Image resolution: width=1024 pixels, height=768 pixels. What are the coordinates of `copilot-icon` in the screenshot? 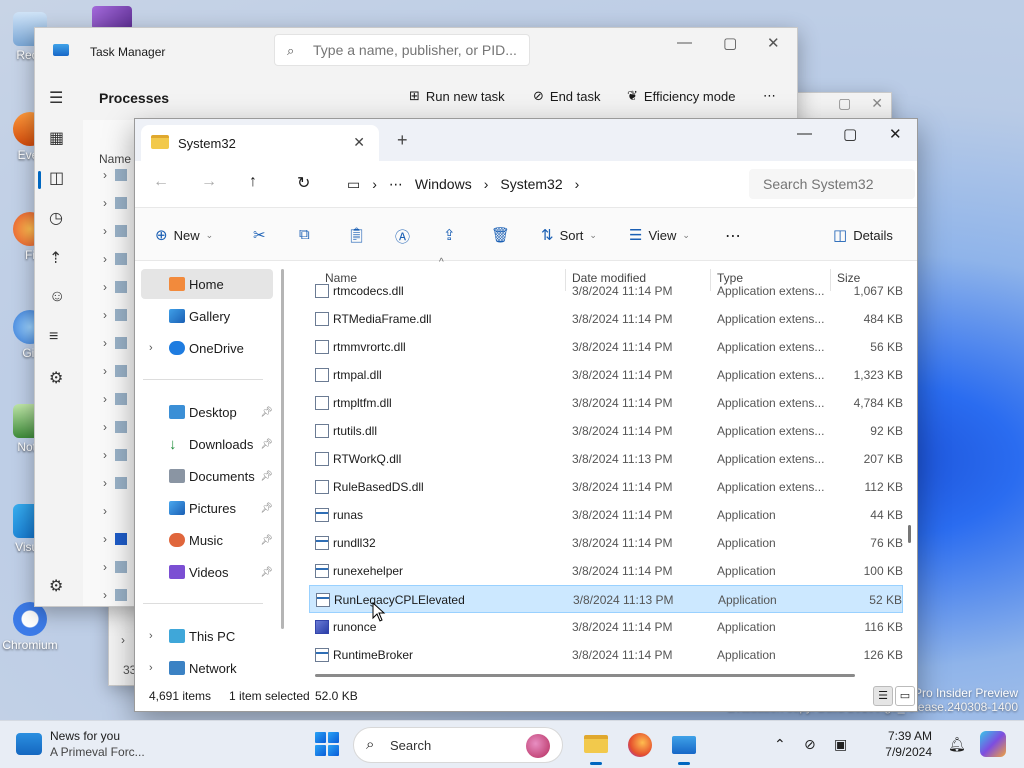 It's located at (993, 744).